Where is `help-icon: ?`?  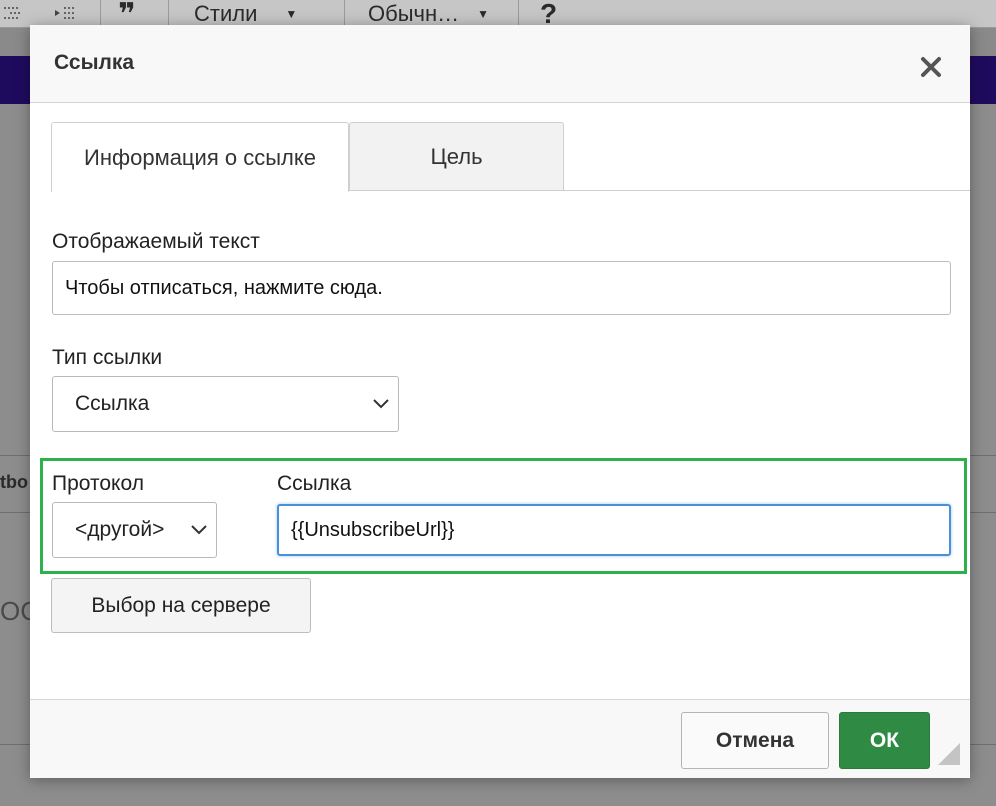
help-icon: ? is located at coordinates (548, 14).